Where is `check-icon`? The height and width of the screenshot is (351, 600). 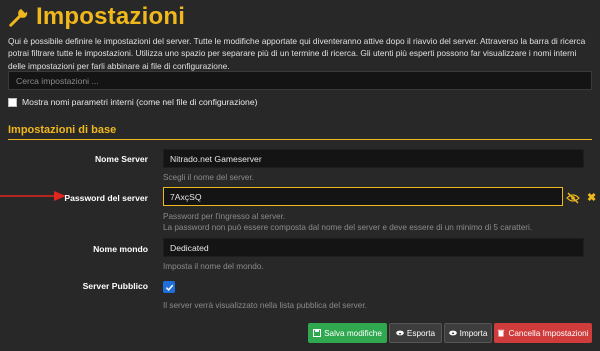 check-icon is located at coordinates (169, 287).